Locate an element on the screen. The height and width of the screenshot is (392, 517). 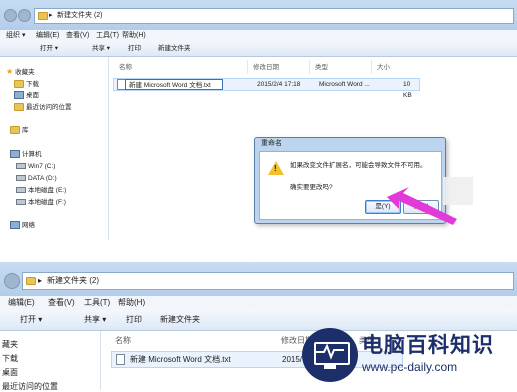
sidebar-item-favorites: 藏夹 is located at coordinates (10, 344).